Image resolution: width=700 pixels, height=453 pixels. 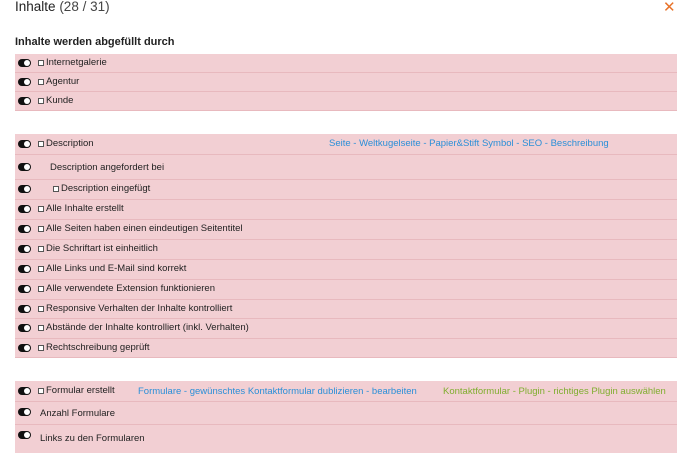 I want to click on row-label: Internetgalerie, so click(x=76, y=62).